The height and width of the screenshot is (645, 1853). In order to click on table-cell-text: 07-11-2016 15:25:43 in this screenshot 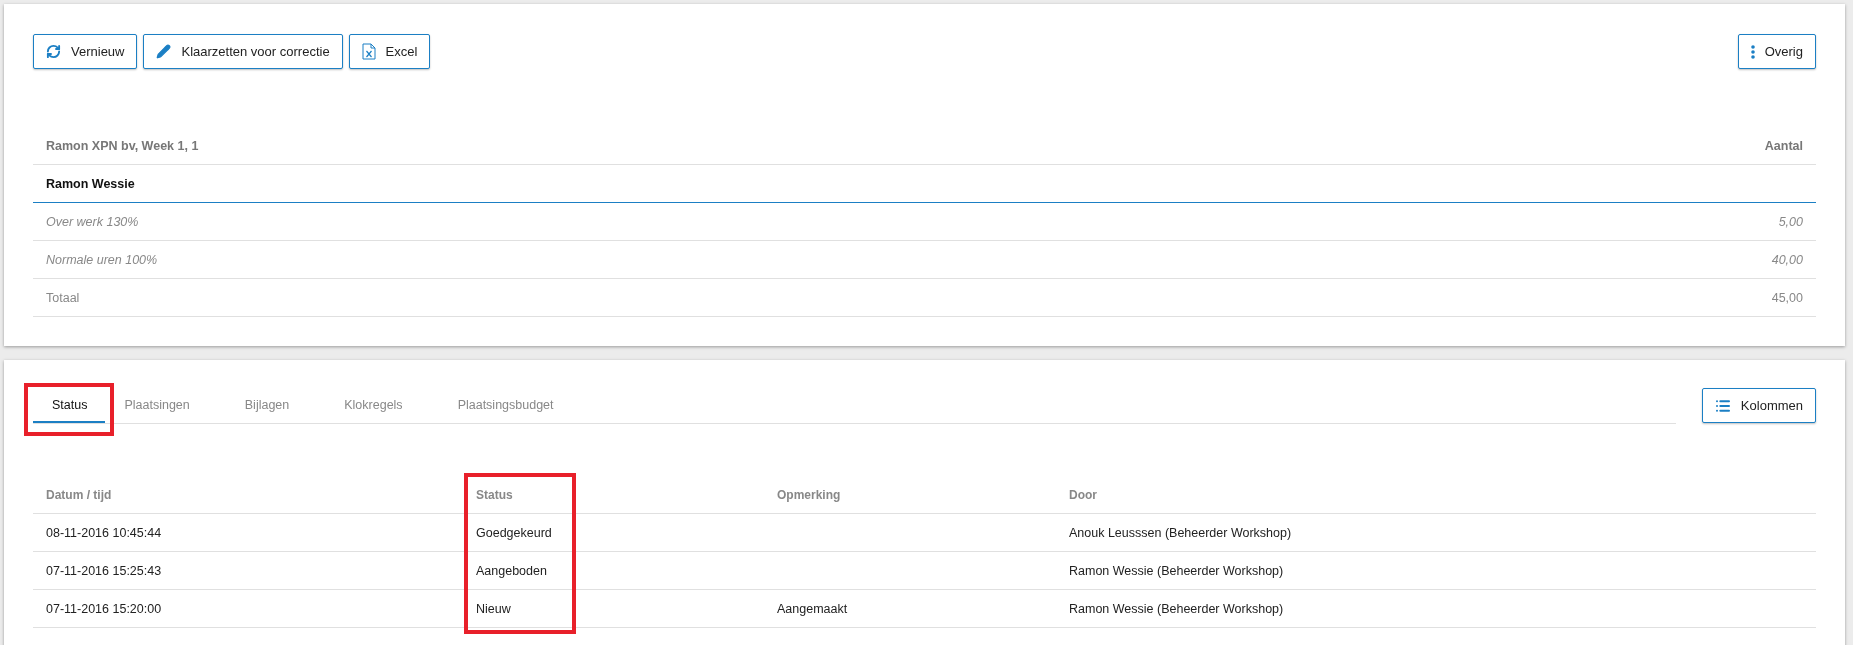, I will do `click(104, 570)`.